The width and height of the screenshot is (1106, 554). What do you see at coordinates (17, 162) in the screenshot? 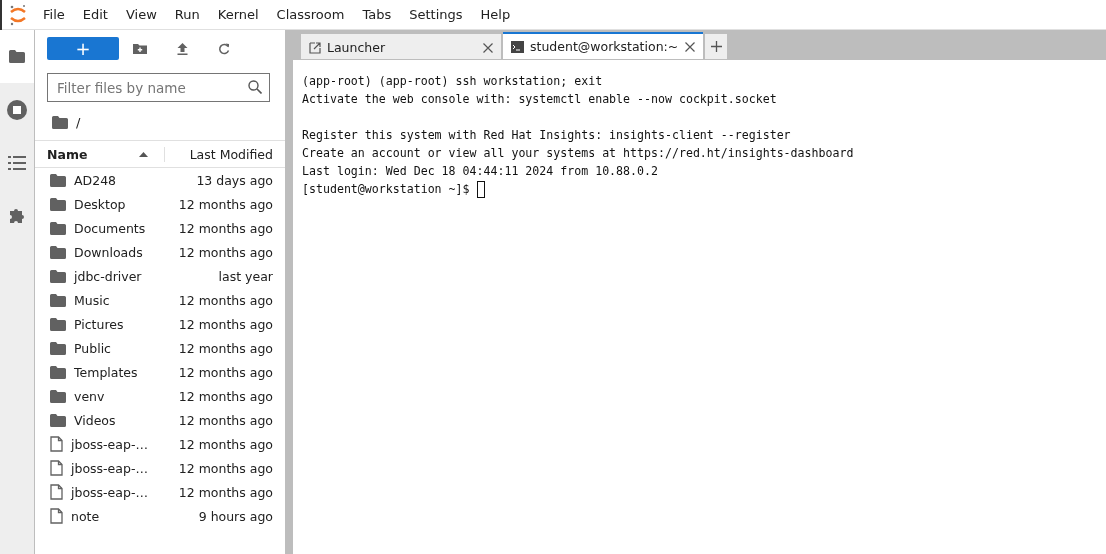
I see `list-icon` at bounding box center [17, 162].